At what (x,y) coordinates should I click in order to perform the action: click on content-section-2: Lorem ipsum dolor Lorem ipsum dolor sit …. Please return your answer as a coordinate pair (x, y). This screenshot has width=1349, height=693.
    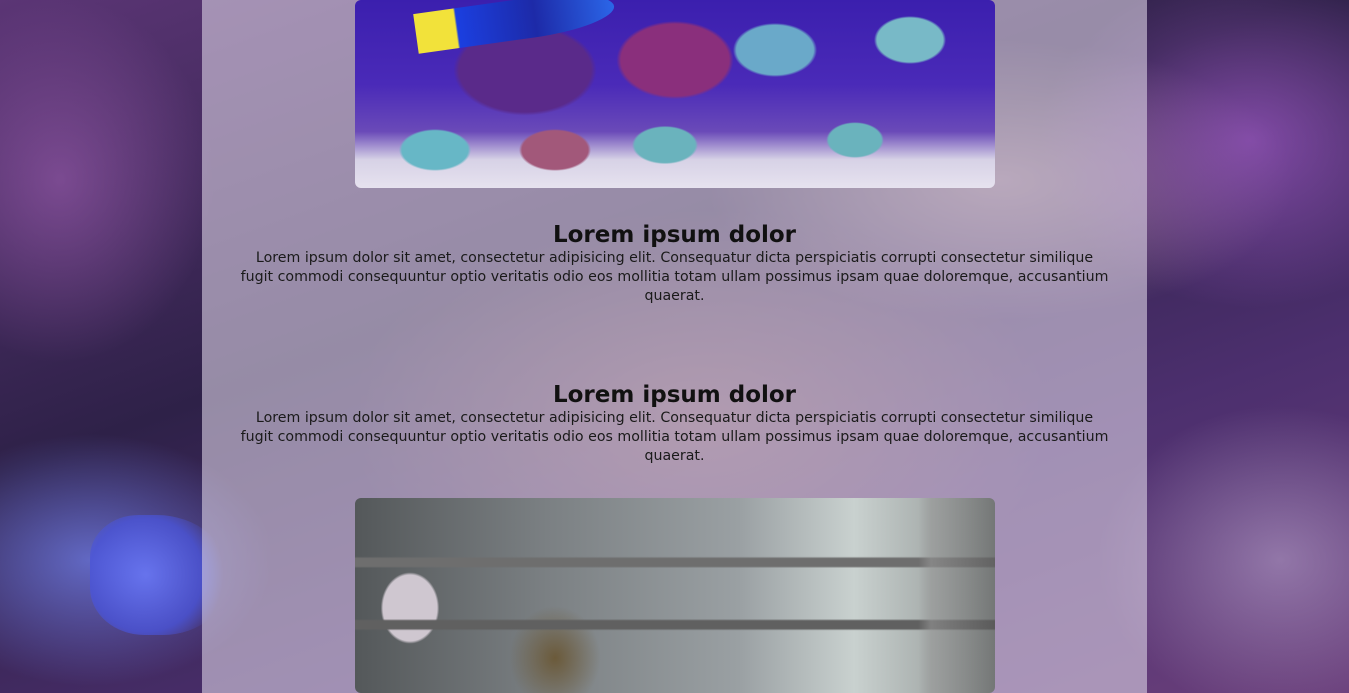
    Looking at the image, I should click on (674, 423).